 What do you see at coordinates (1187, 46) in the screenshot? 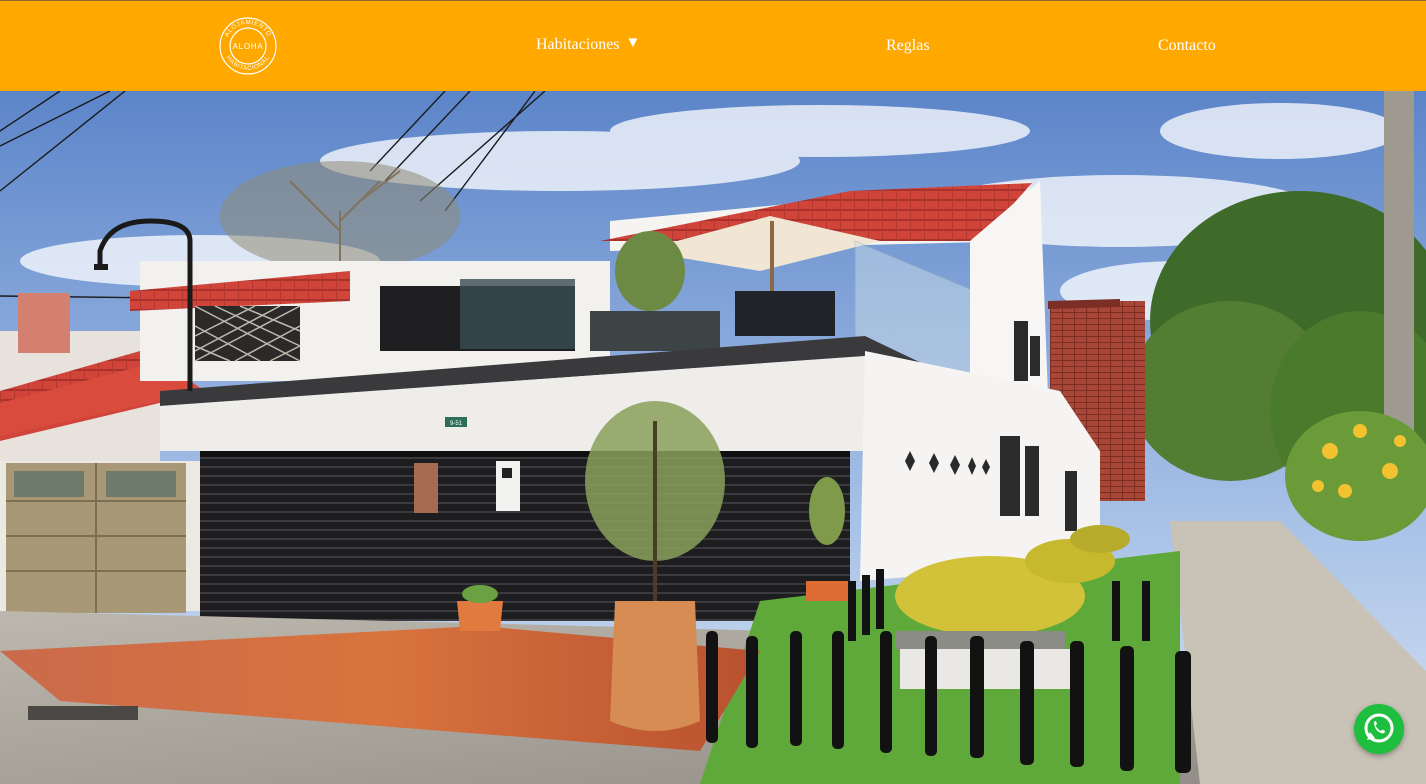
I see `nav-contacto: Contacto` at bounding box center [1187, 46].